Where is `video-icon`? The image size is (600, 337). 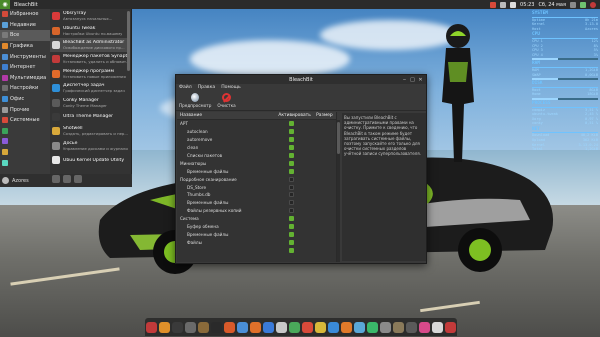 video-icon is located at coordinates (333, 327).